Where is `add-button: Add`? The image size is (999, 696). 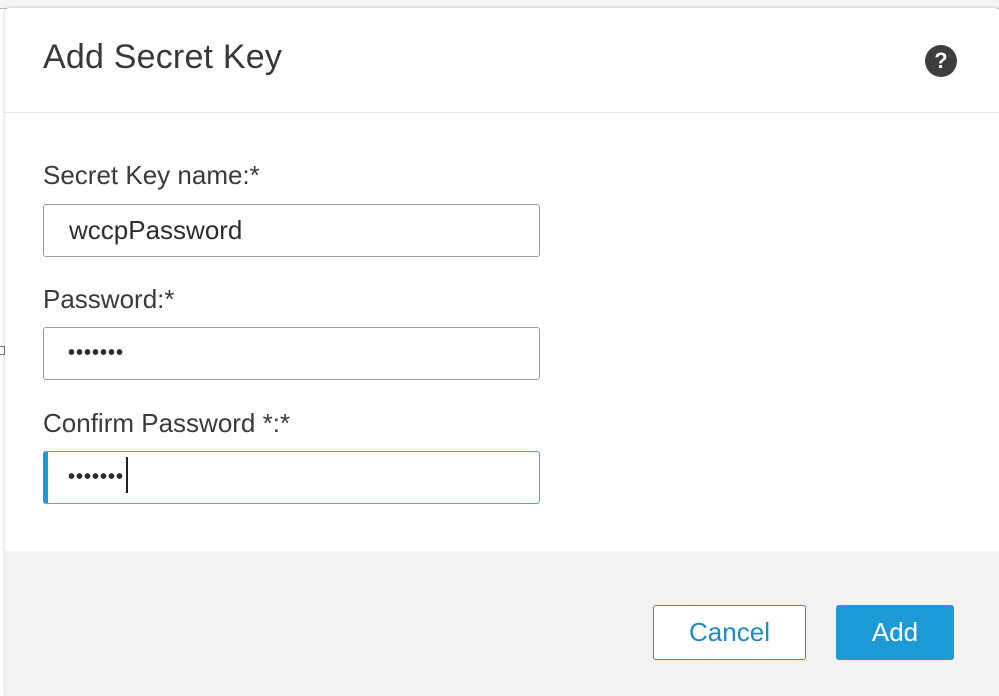 add-button: Add is located at coordinates (895, 632).